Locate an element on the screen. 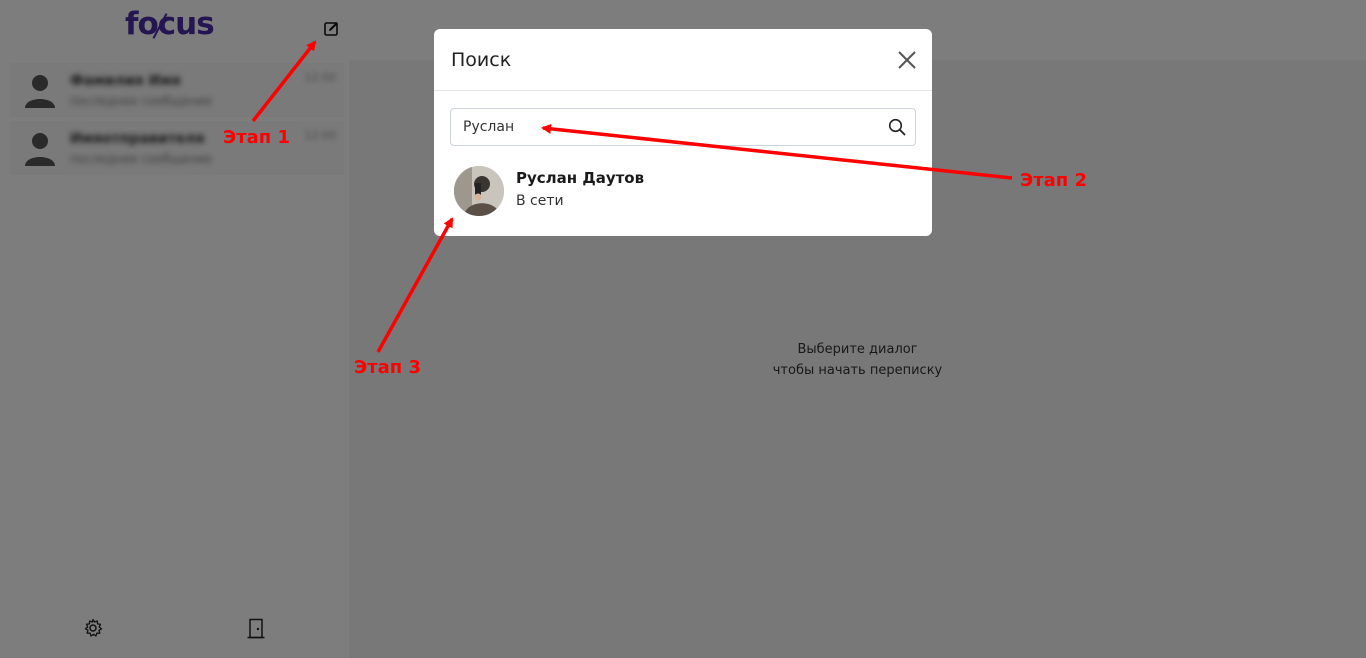 This screenshot has height=658, width=1366. search-modal: Поиск Руслан Да is located at coordinates (683, 132).